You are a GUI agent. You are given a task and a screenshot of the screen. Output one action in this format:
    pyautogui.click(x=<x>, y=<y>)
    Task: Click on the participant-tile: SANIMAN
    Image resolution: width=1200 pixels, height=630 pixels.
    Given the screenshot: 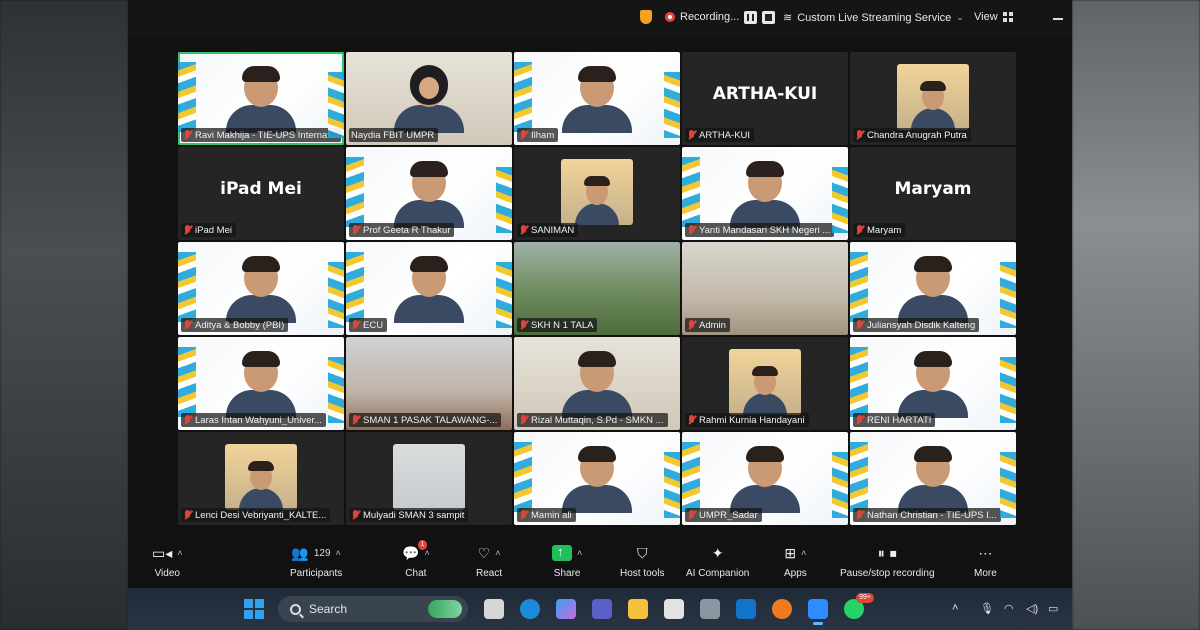 What is the action you would take?
    pyautogui.click(x=597, y=193)
    